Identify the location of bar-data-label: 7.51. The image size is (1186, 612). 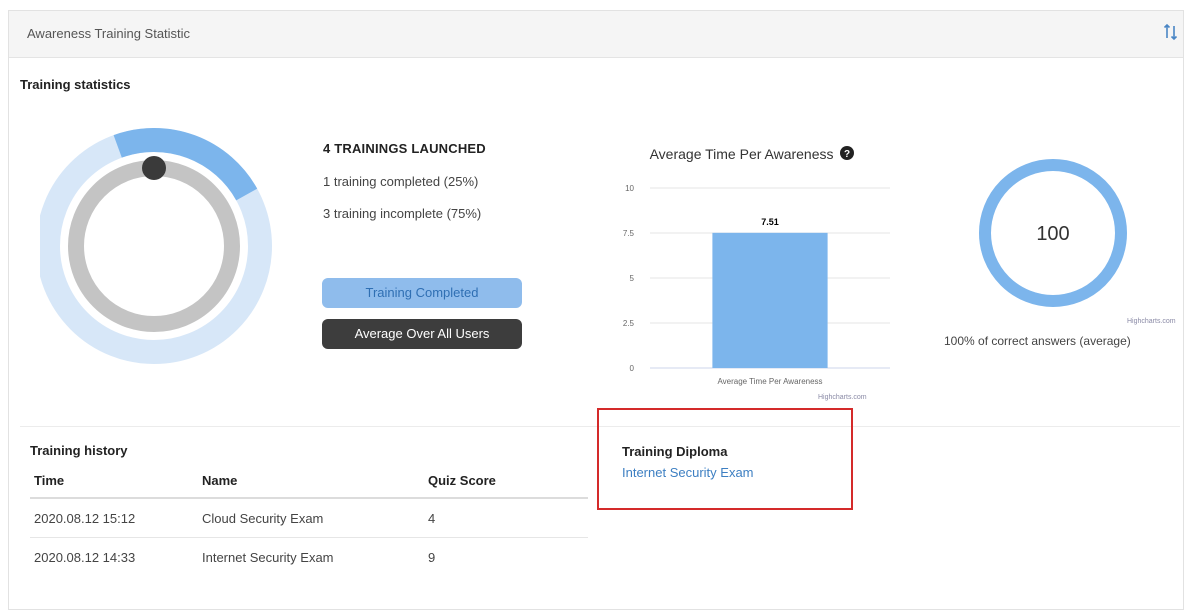
(770, 222).